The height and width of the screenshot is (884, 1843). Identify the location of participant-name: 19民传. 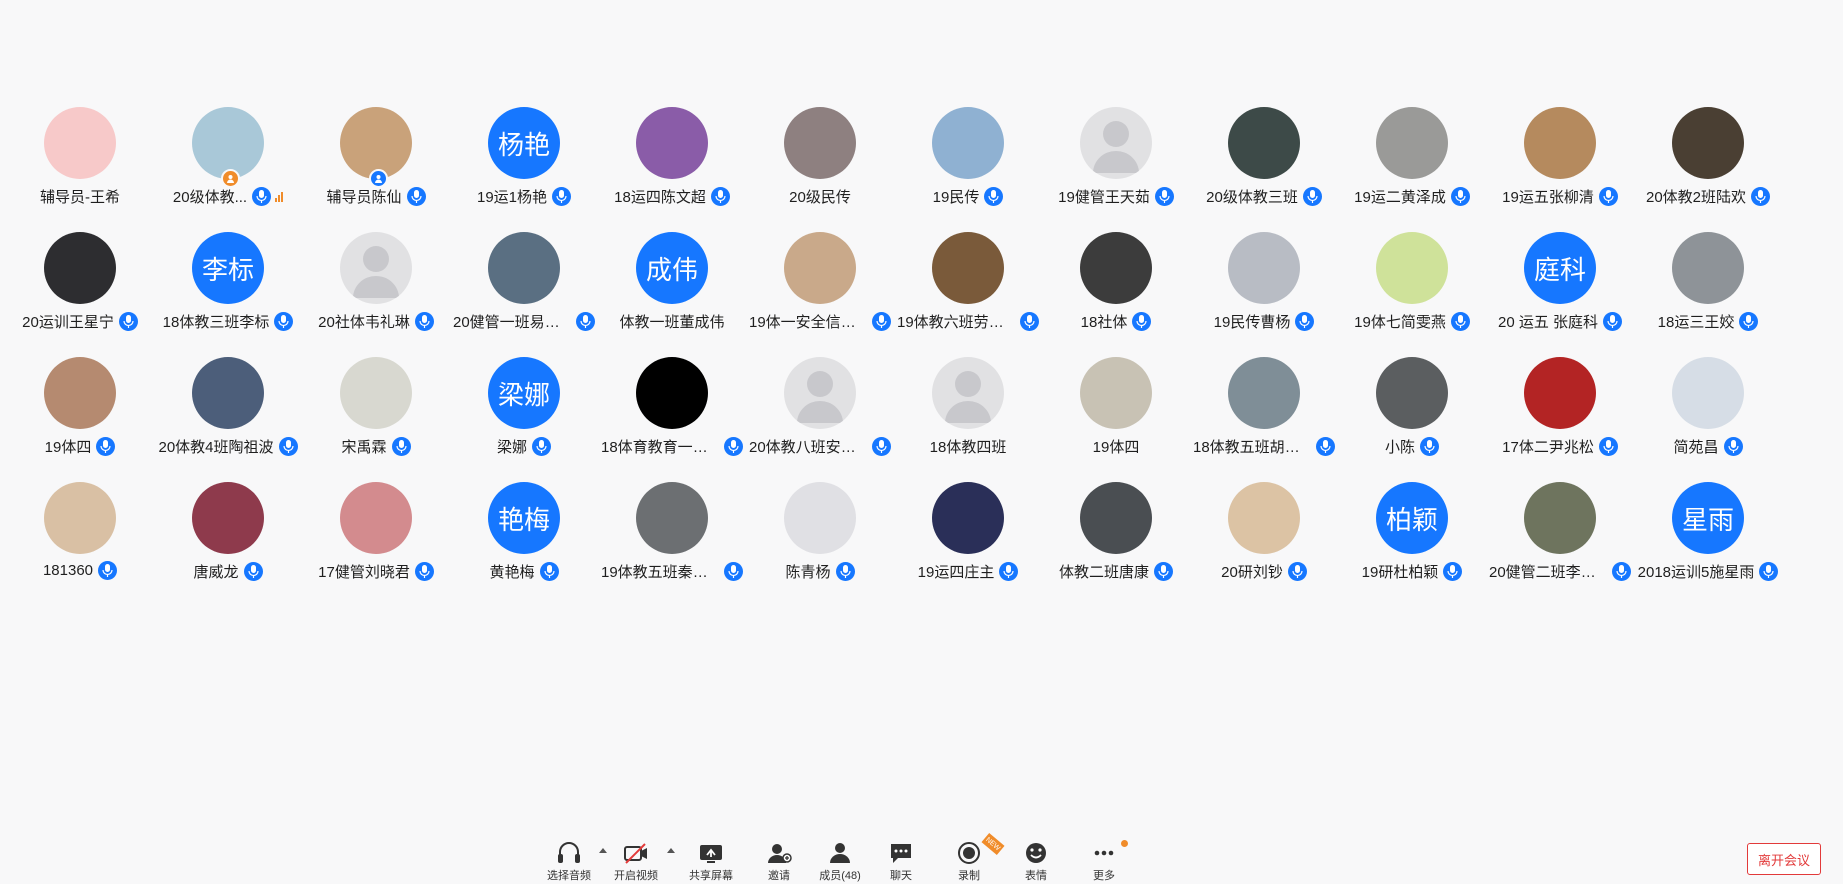
(956, 197).